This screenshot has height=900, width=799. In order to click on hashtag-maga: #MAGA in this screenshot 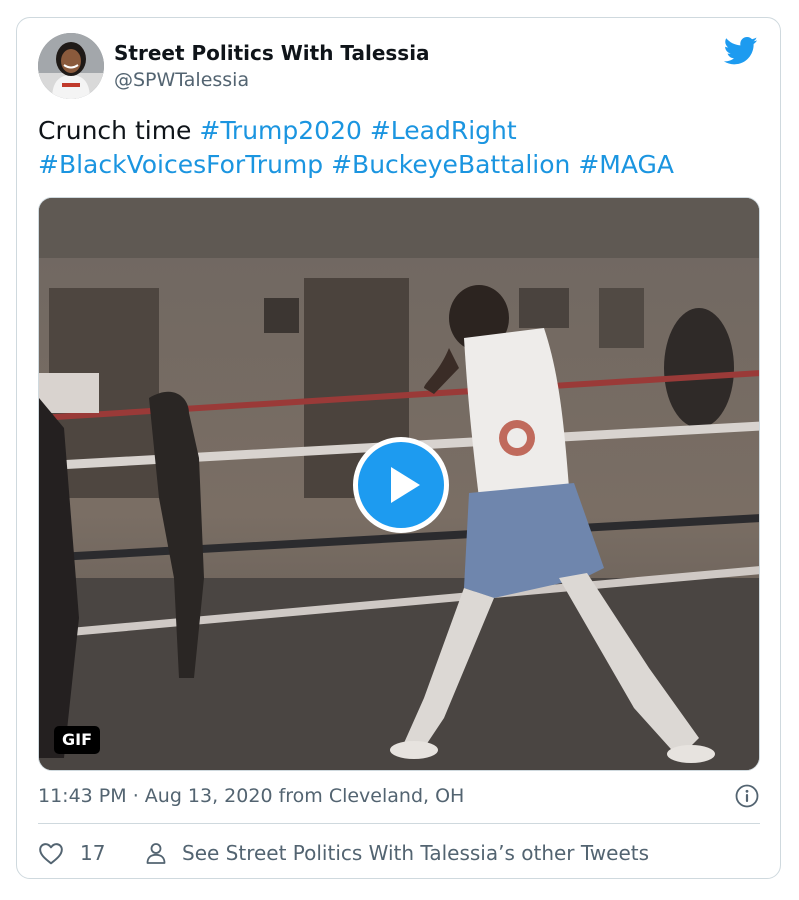, I will do `click(626, 164)`.